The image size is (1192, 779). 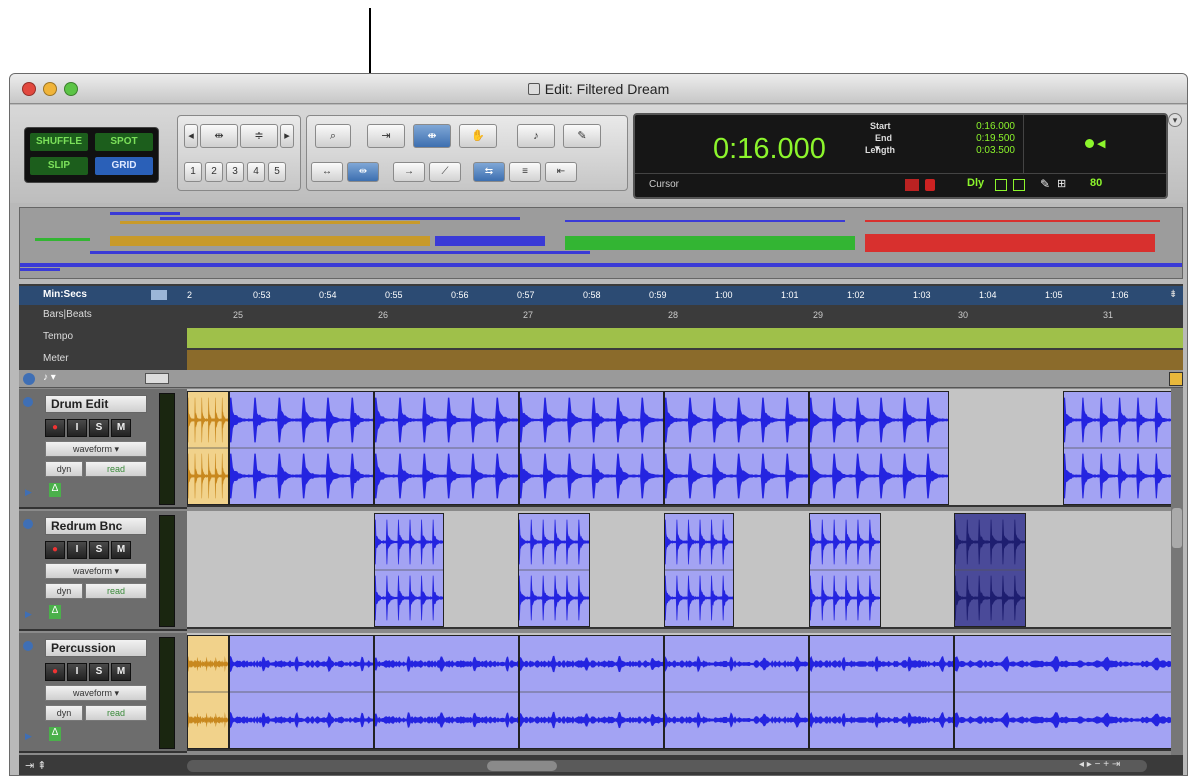 I want to click on zoom-preset-4: 4, so click(x=256, y=172).